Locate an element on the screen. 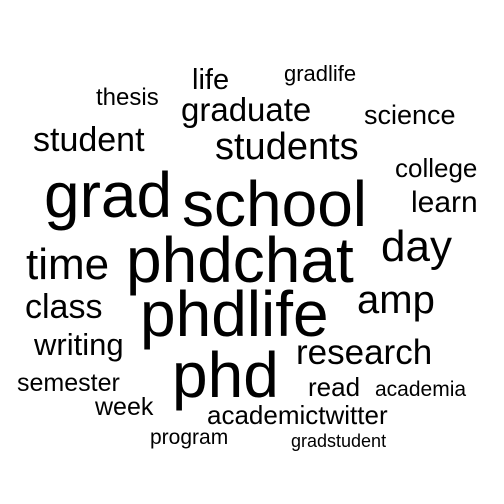 The height and width of the screenshot is (504, 504). word-student: student is located at coordinates (89, 140).